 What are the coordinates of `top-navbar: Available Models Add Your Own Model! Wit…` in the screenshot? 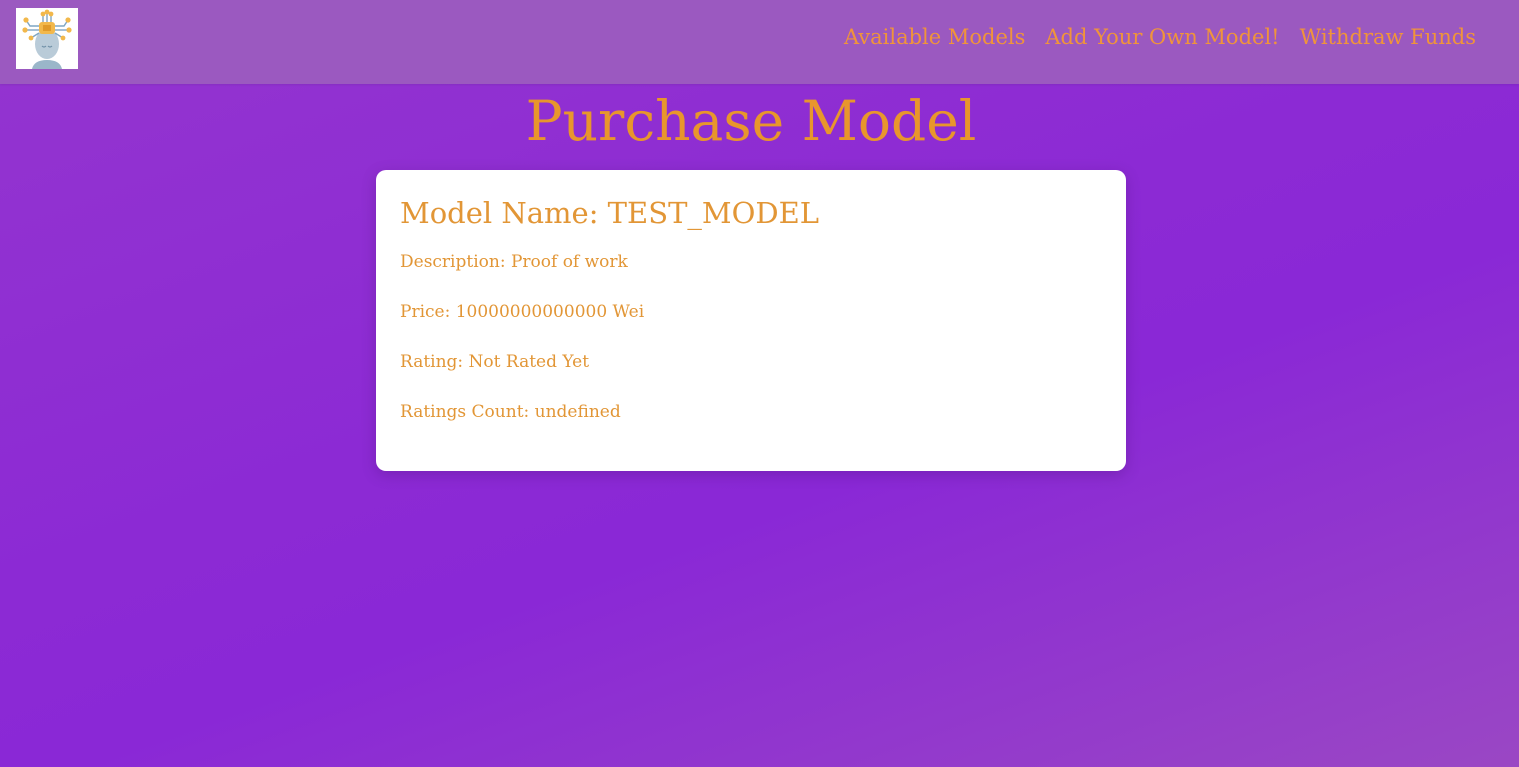 It's located at (759, 42).